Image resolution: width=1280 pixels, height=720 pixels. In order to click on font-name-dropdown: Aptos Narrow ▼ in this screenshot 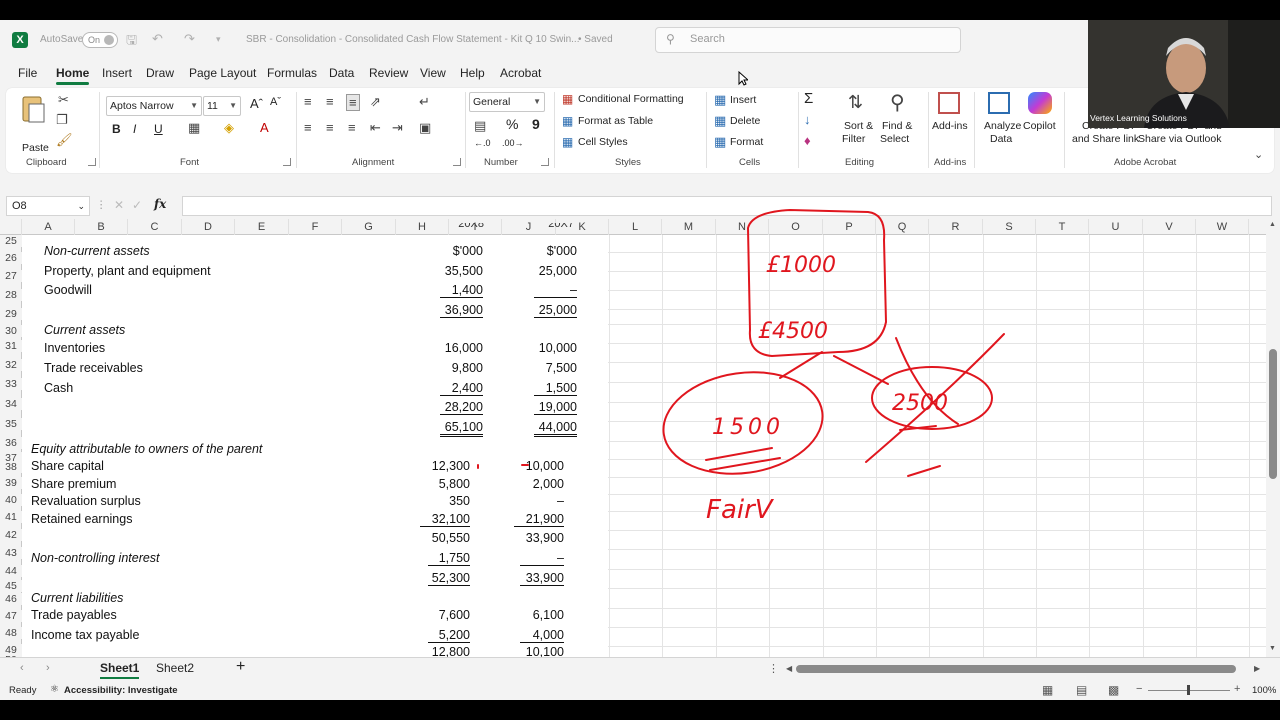, I will do `click(154, 106)`.